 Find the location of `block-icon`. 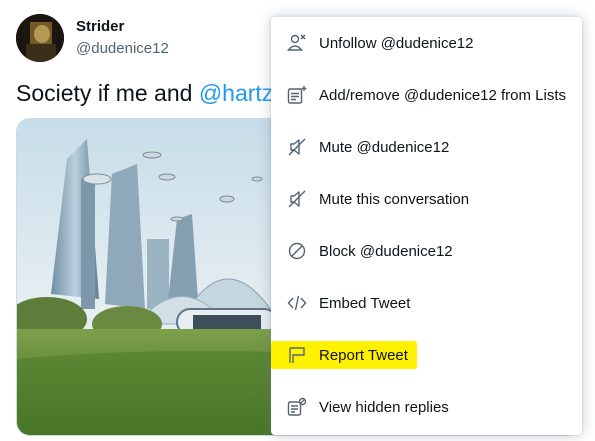

block-icon is located at coordinates (297, 251).